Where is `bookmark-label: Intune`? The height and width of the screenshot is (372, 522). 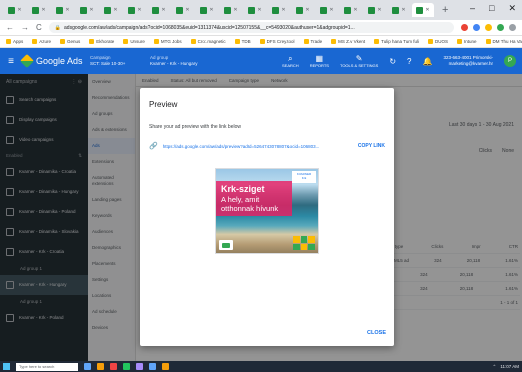
bookmark-label: Intune is located at coordinates (470, 41).